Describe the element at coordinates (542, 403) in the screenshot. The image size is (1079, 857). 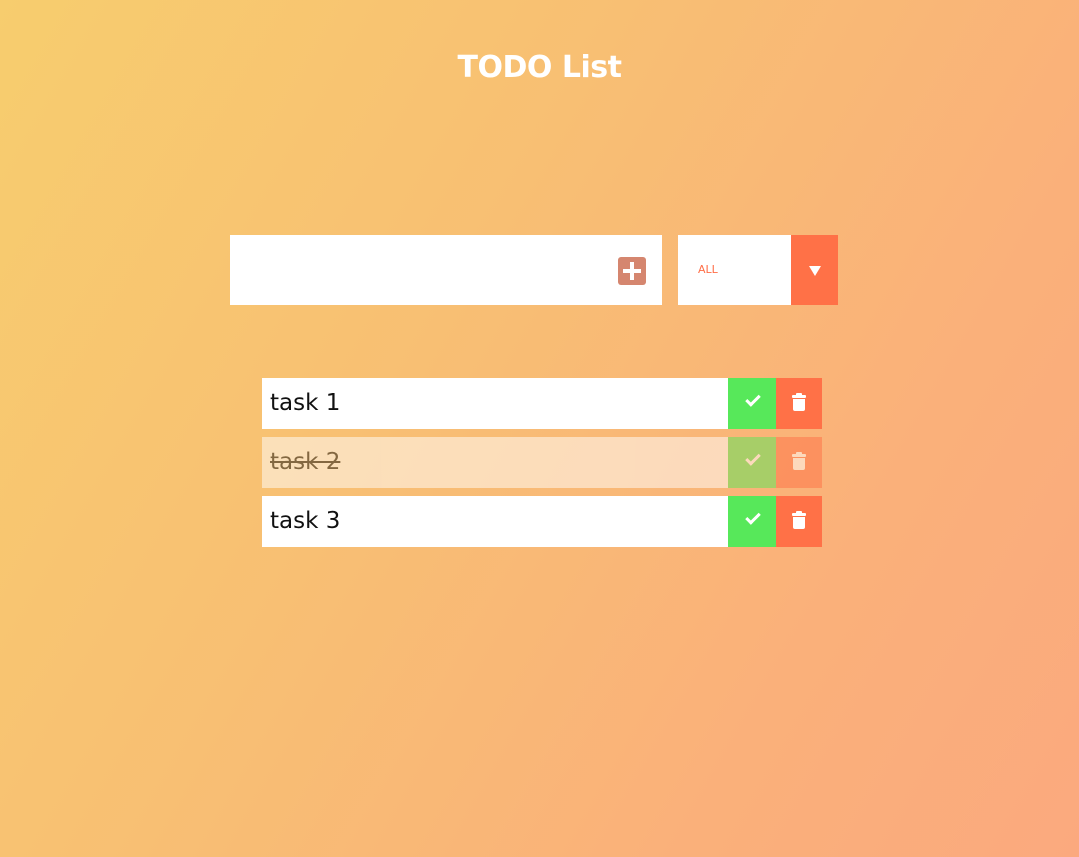
I see `todo-item: task 1` at that location.